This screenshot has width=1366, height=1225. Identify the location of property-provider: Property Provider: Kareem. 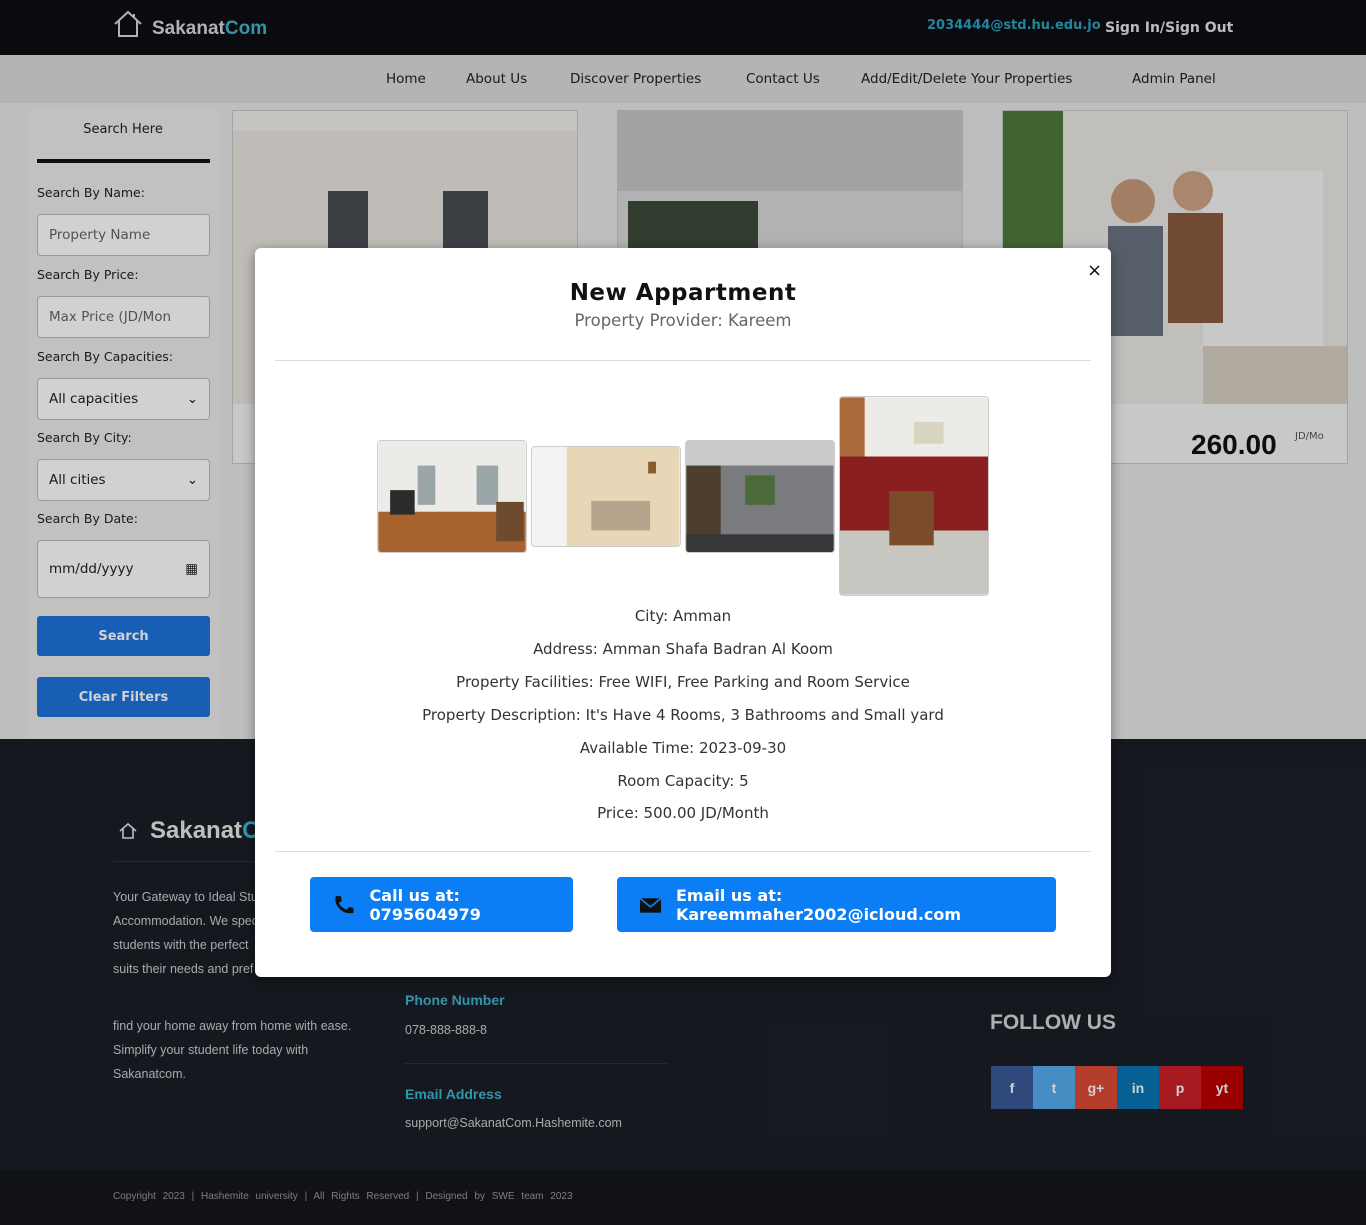
(683, 320).